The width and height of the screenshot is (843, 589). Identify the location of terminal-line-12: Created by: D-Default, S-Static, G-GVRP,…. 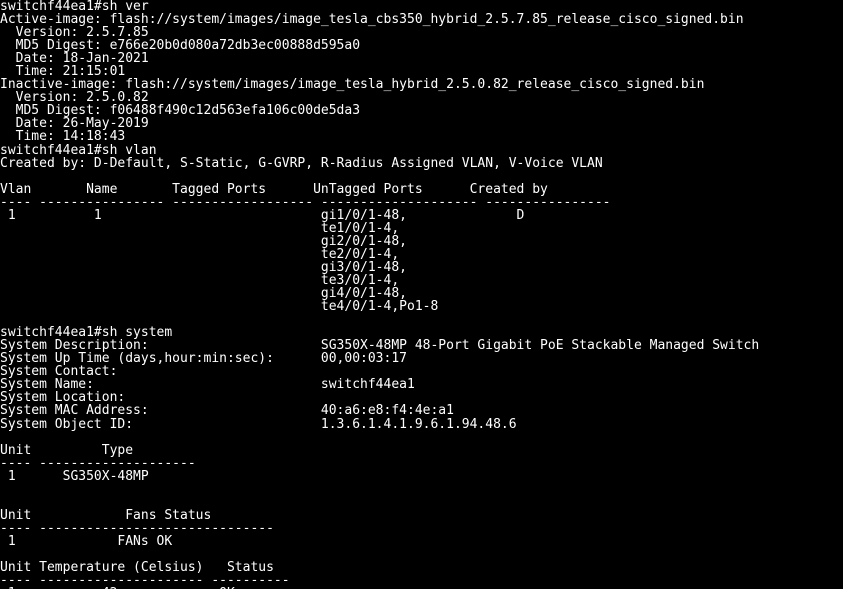
(301, 163).